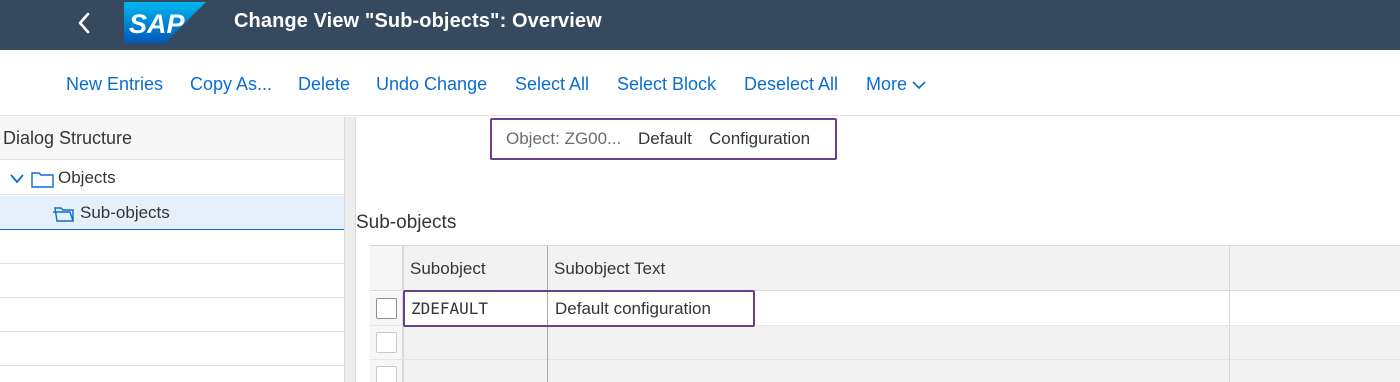 The width and height of the screenshot is (1400, 382). Describe the element at coordinates (666, 84) in the screenshot. I see `select-block-button: Select Block` at that location.